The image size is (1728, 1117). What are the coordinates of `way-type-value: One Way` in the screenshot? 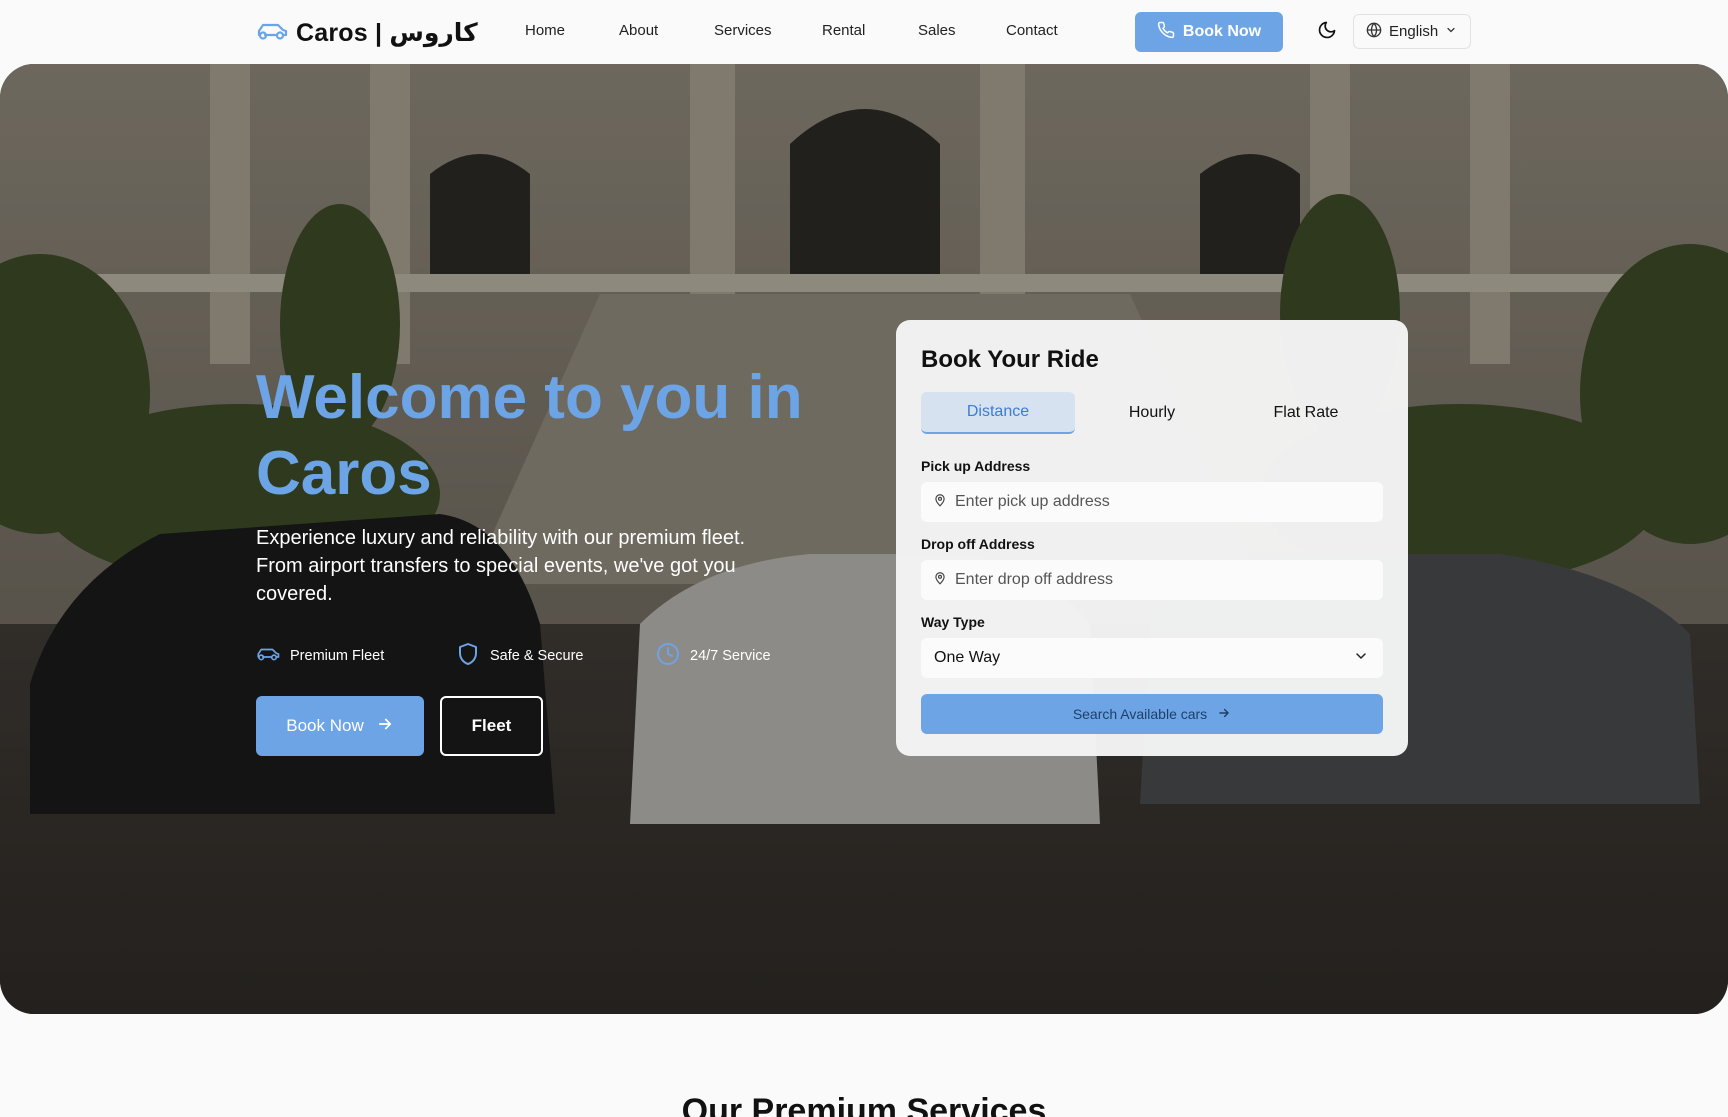 It's located at (967, 657).